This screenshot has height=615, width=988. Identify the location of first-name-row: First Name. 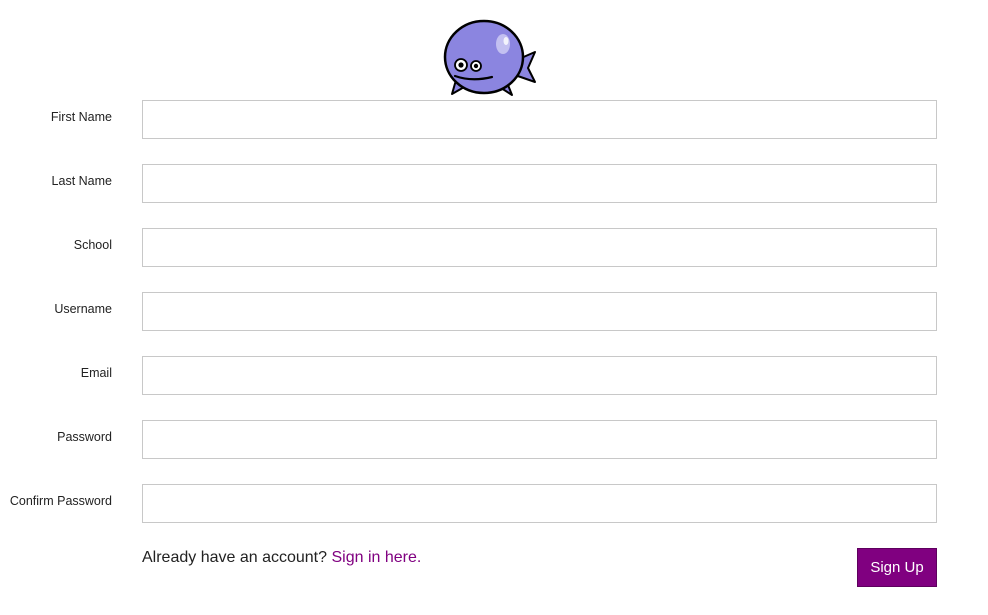
(494, 120).